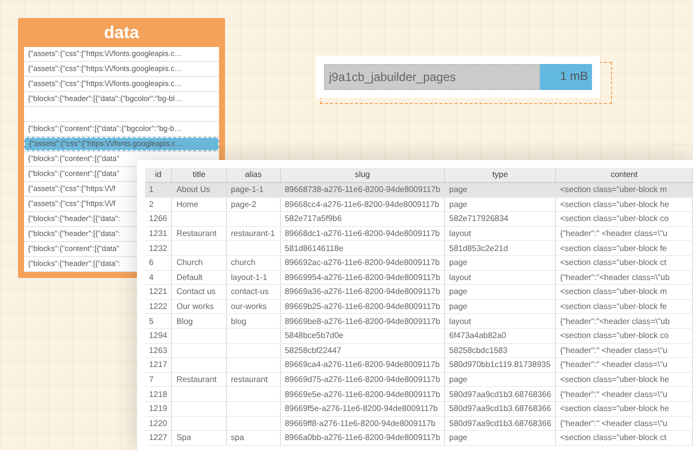  What do you see at coordinates (121, 33) in the screenshot?
I see `panel-title: data` at bounding box center [121, 33].